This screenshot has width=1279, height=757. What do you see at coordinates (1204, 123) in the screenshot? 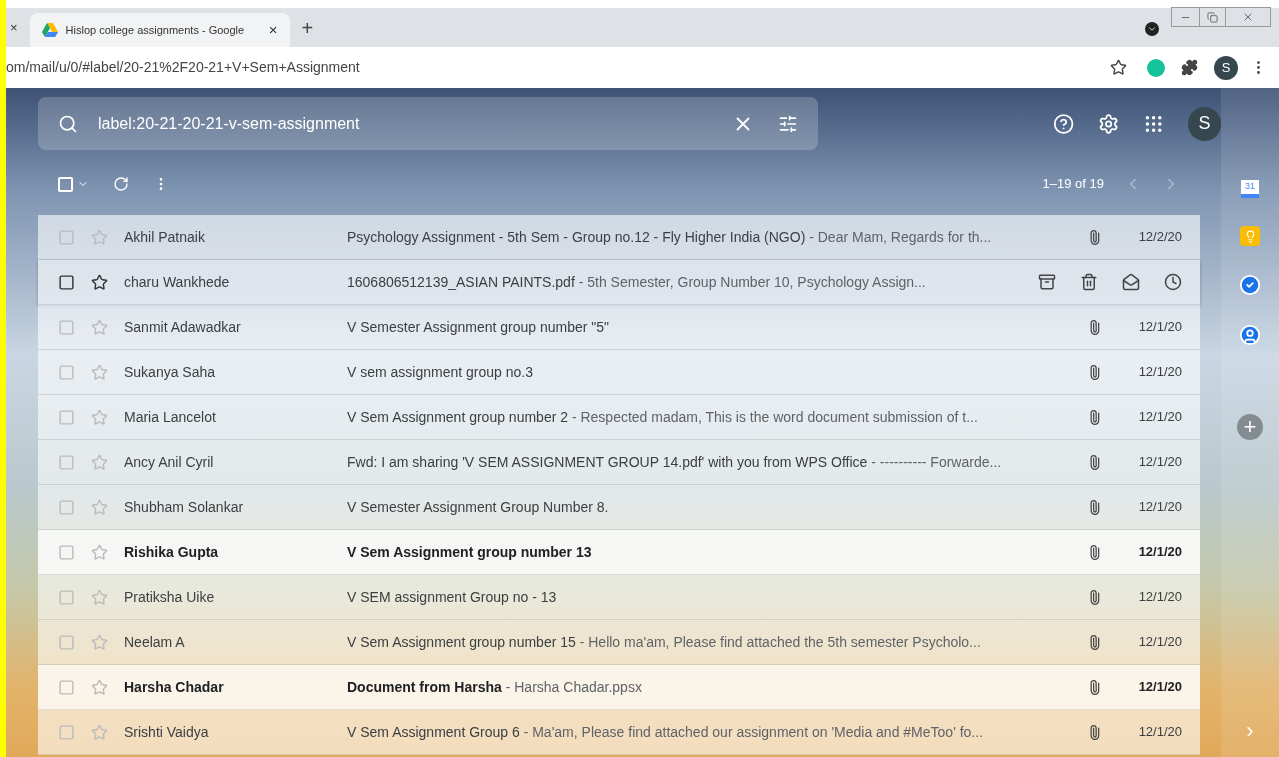
I see `account-avatar: S` at bounding box center [1204, 123].